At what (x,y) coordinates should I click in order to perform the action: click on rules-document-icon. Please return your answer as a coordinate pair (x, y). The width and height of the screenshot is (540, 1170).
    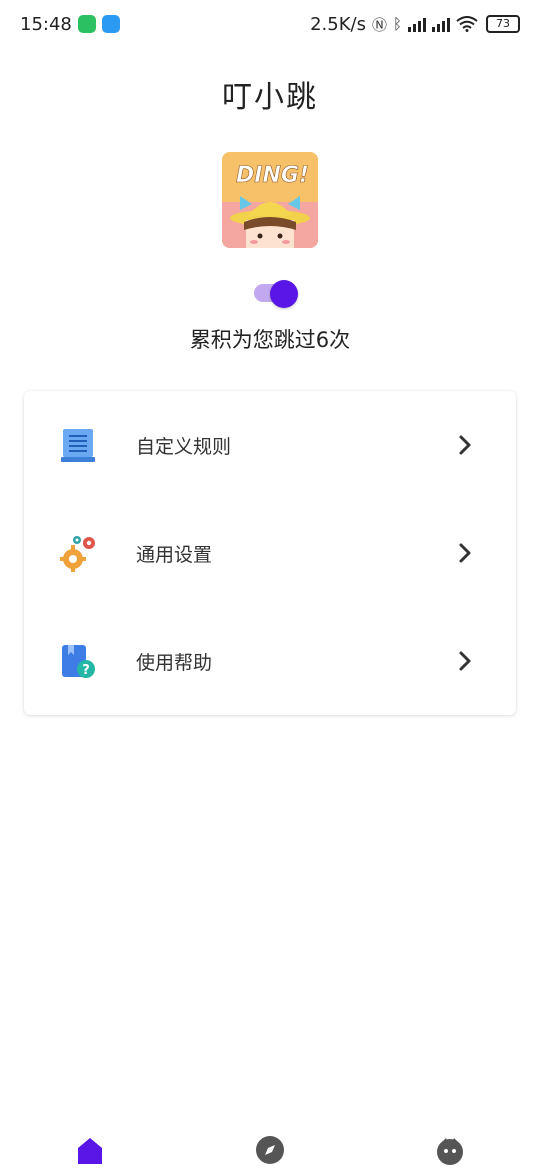
    Looking at the image, I should click on (78, 445).